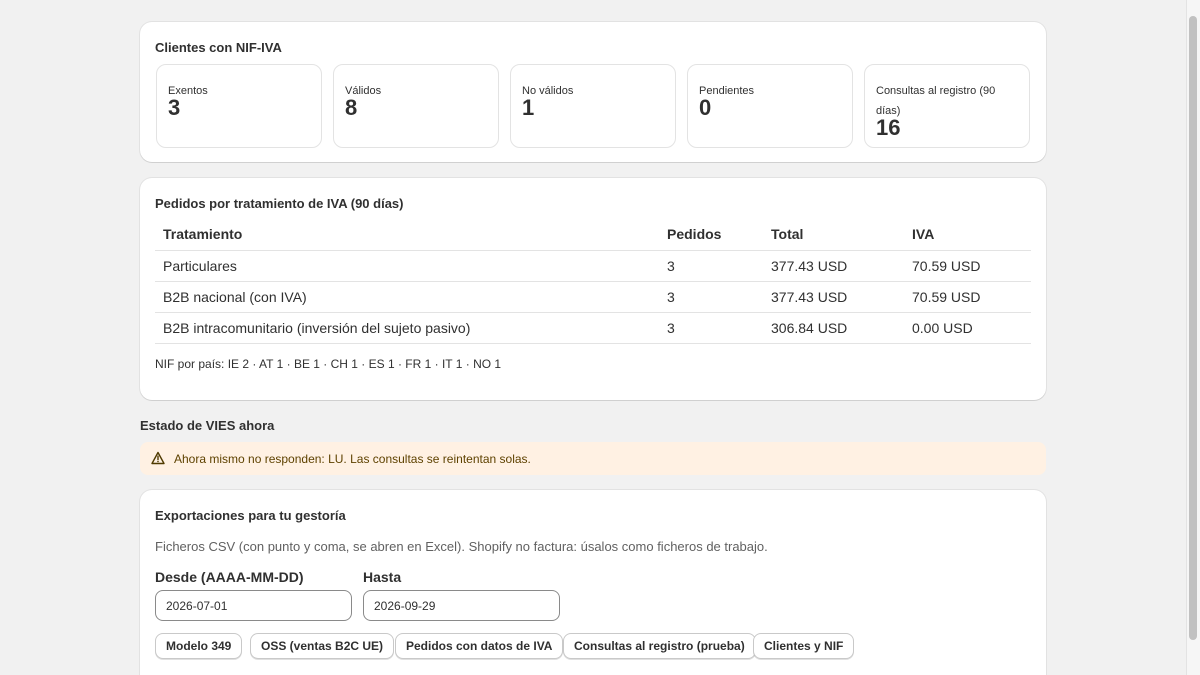  What do you see at coordinates (158, 458) in the screenshot?
I see `warning-triangle-icon` at bounding box center [158, 458].